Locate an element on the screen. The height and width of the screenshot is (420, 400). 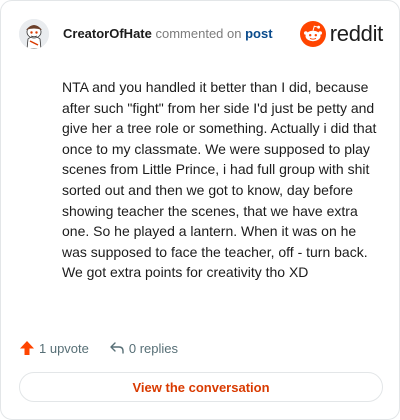
comment-header: CreatorOfHate commented on post reddit is located at coordinates (201, 34).